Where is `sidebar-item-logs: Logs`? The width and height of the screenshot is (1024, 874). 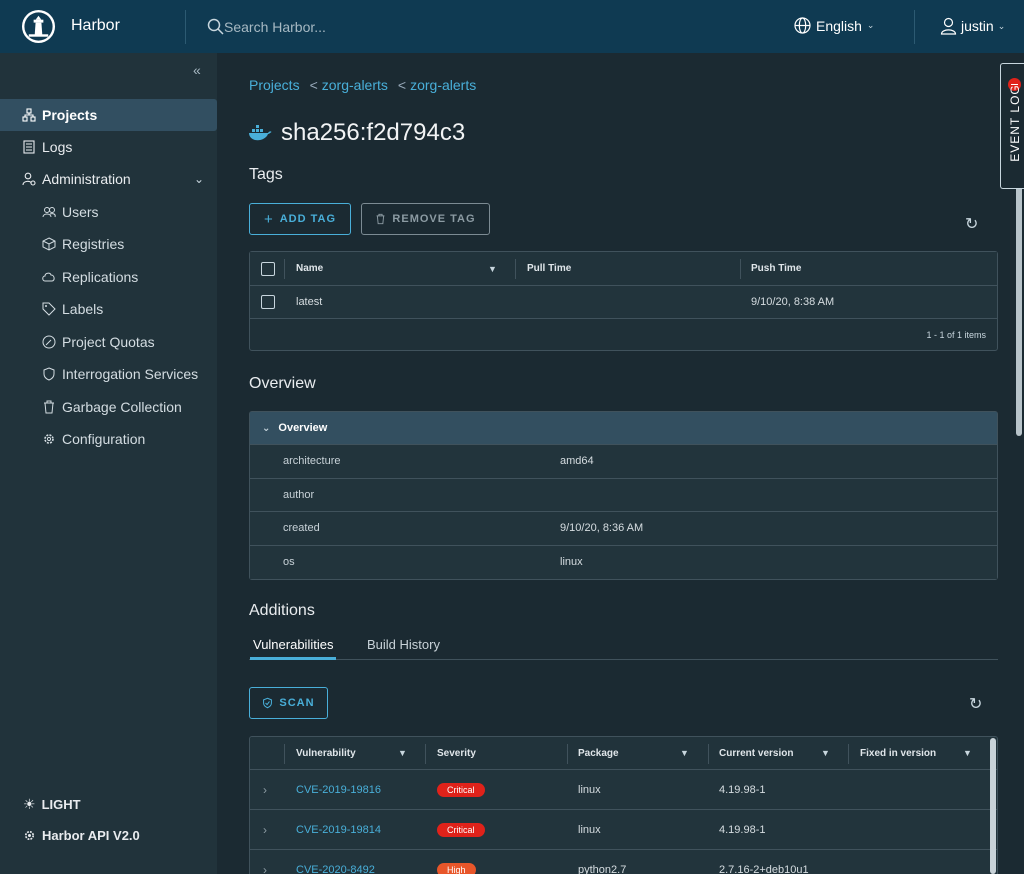
sidebar-item-logs: Logs is located at coordinates (108, 147).